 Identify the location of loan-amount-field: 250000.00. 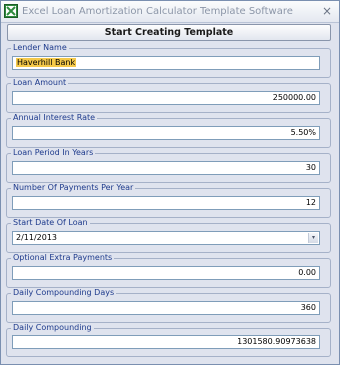
(166, 98).